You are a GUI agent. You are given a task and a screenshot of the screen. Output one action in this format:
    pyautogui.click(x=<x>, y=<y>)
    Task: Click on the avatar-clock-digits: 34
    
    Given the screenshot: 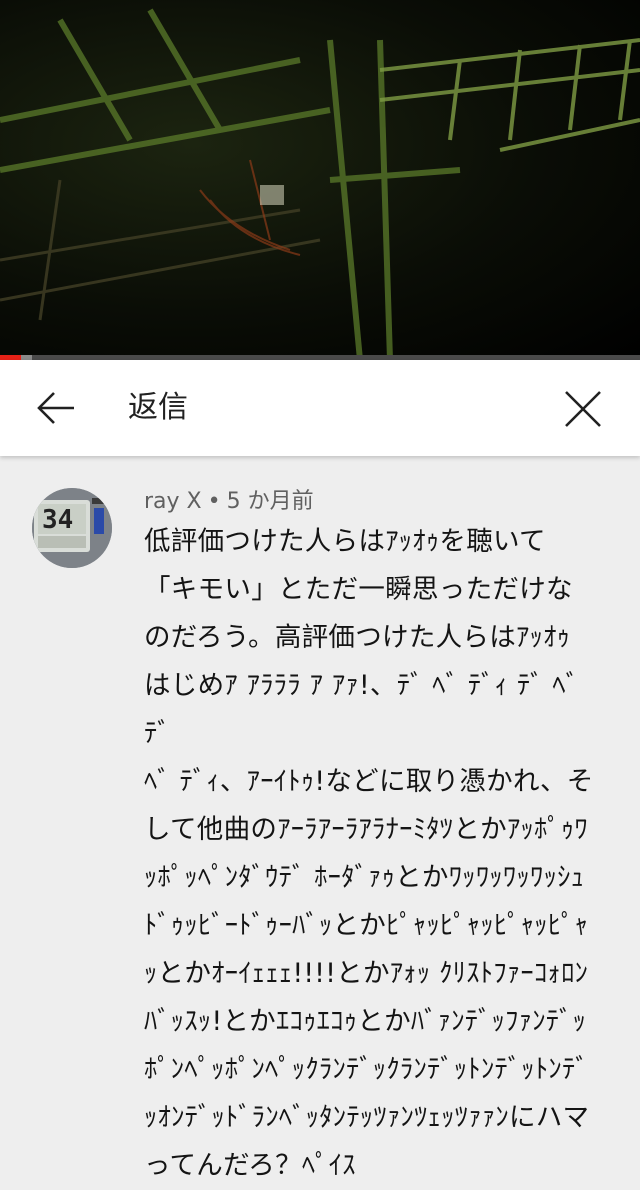 What is the action you would take?
    pyautogui.click(x=57, y=520)
    